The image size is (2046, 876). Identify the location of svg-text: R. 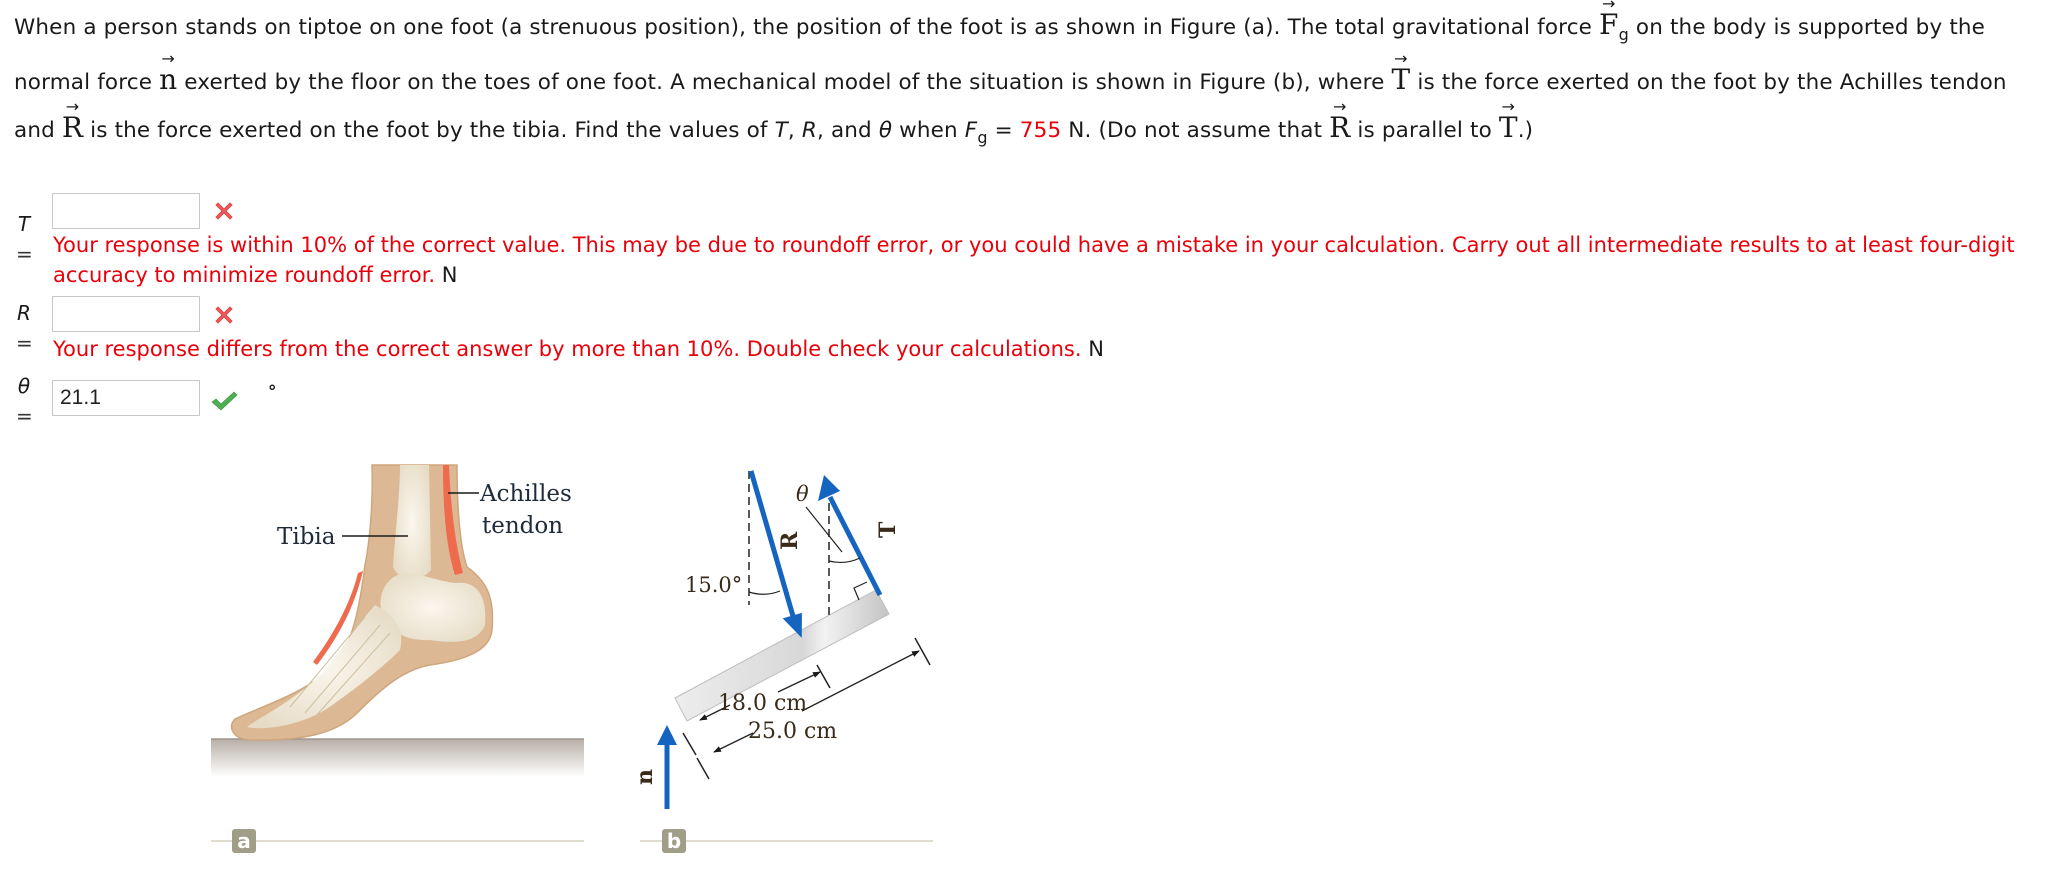
(790, 540).